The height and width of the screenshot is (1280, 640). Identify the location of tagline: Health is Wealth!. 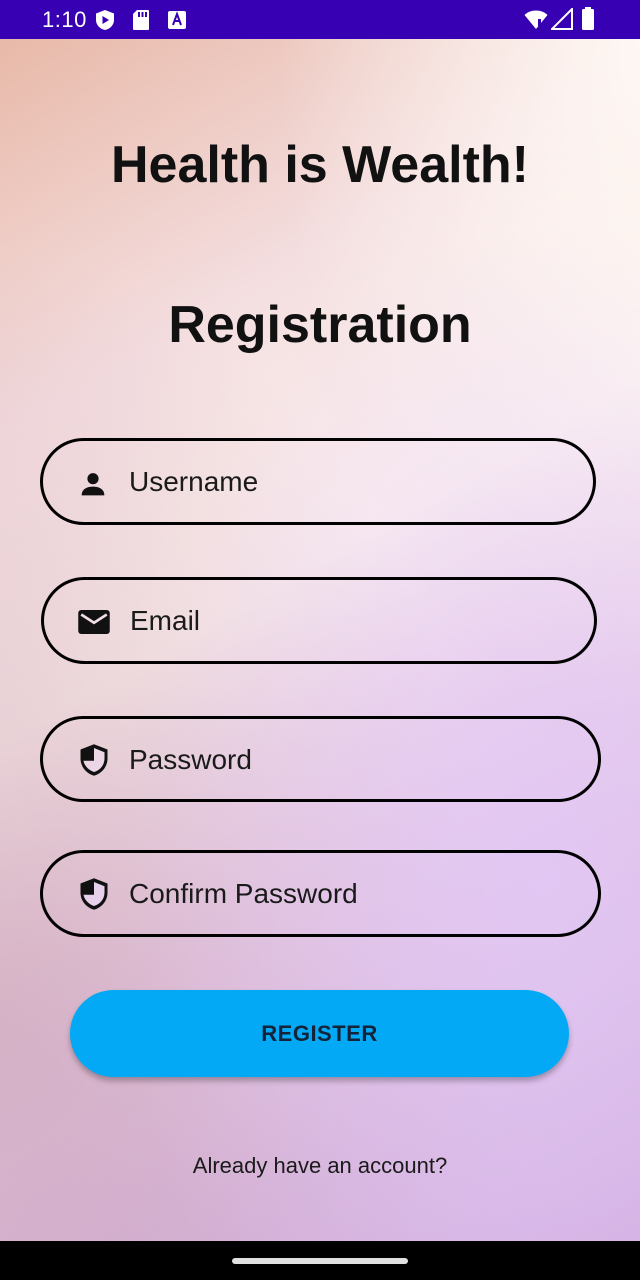
(319, 165).